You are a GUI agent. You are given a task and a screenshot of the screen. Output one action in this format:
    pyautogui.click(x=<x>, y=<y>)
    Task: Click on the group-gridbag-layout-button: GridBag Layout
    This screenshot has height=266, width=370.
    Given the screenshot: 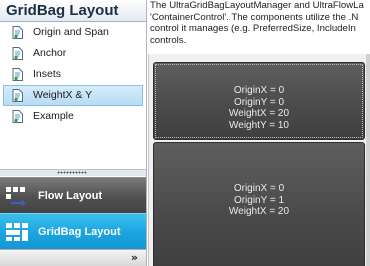 What is the action you would take?
    pyautogui.click(x=73, y=231)
    